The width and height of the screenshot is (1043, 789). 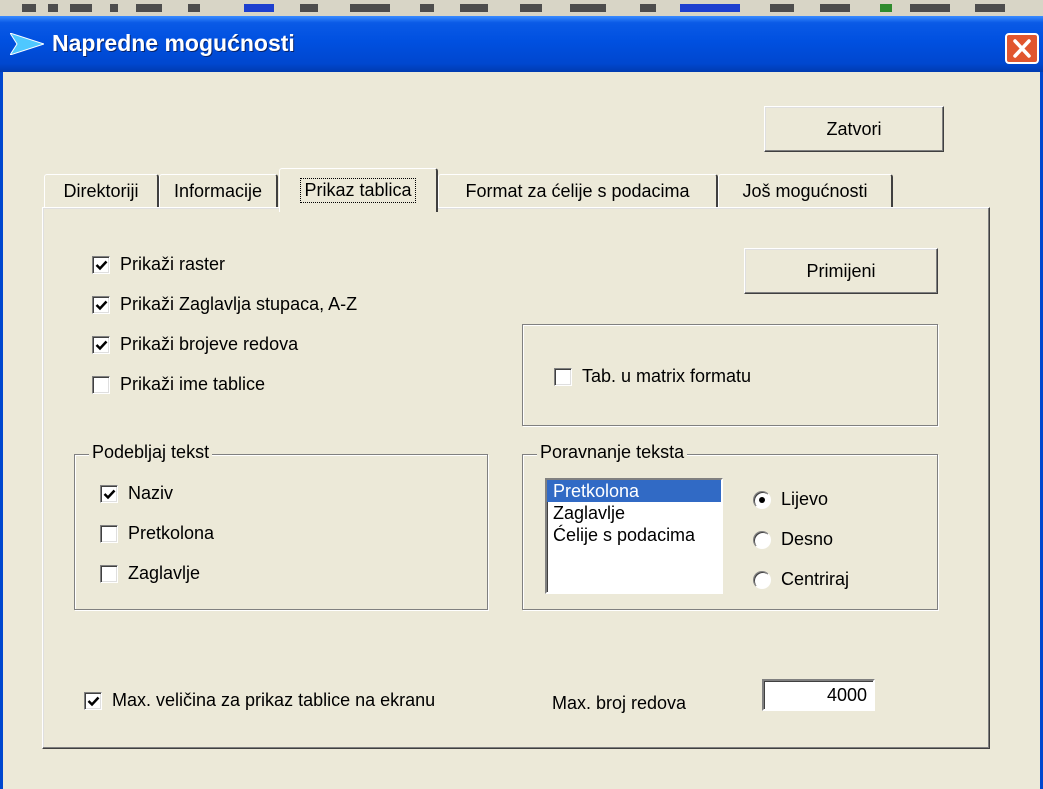 What do you see at coordinates (815, 579) in the screenshot?
I see `radio-label: Centriraj` at bounding box center [815, 579].